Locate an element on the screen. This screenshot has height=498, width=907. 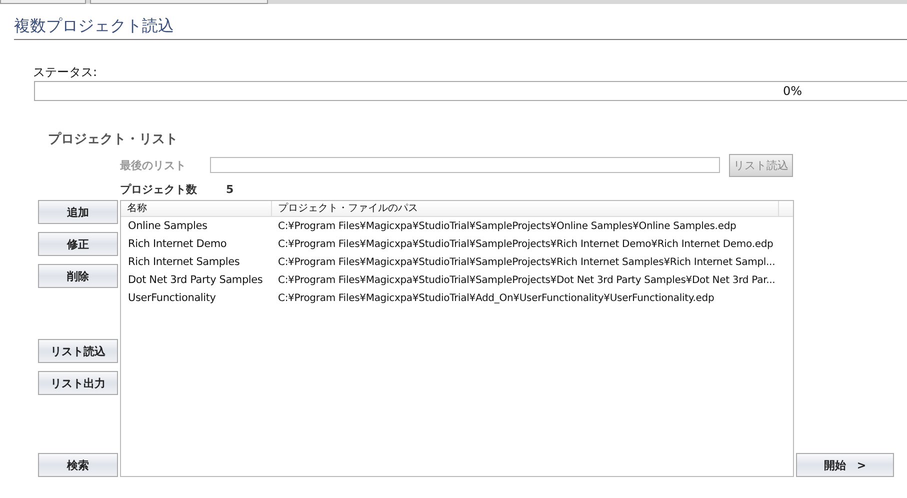
table-cell-text: Rich Internet Samples is located at coordinates (184, 262).